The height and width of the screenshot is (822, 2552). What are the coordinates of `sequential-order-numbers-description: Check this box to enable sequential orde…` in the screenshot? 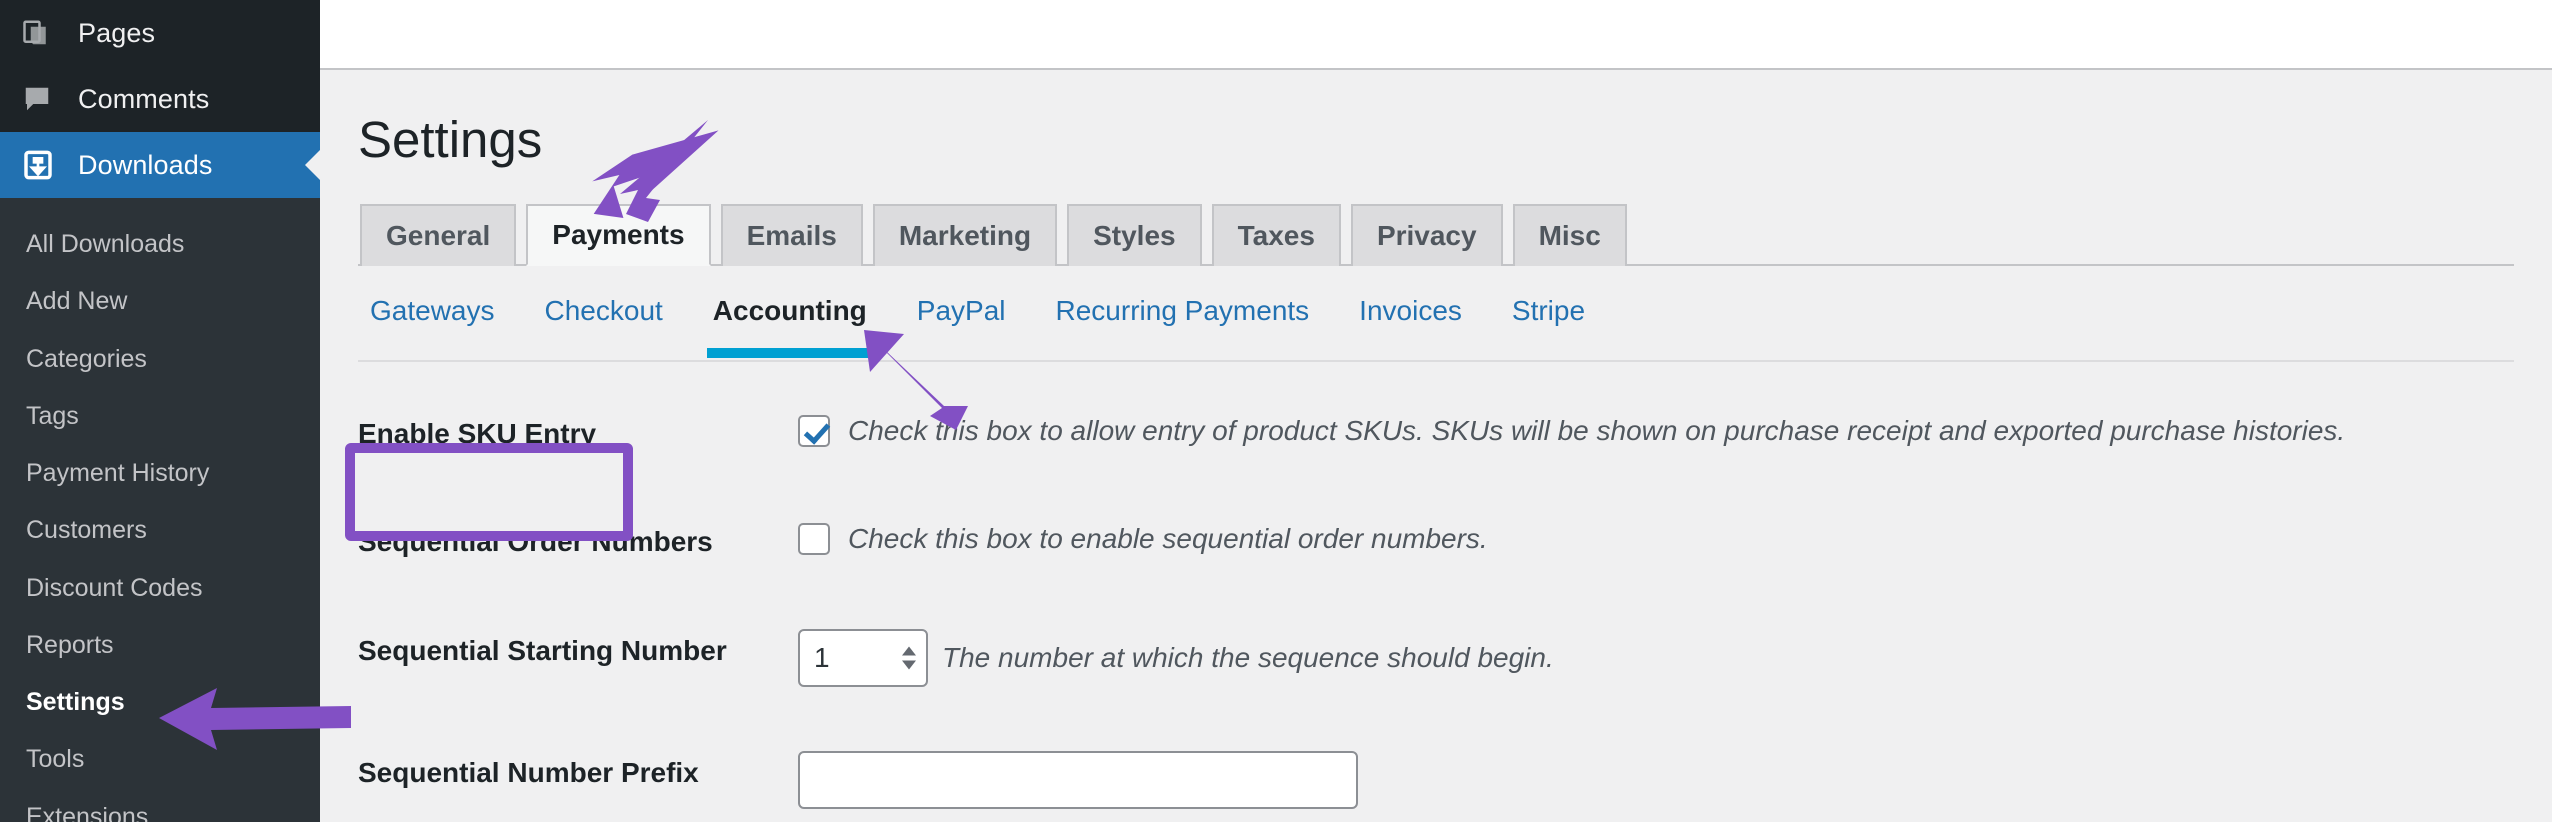 It's located at (1168, 539).